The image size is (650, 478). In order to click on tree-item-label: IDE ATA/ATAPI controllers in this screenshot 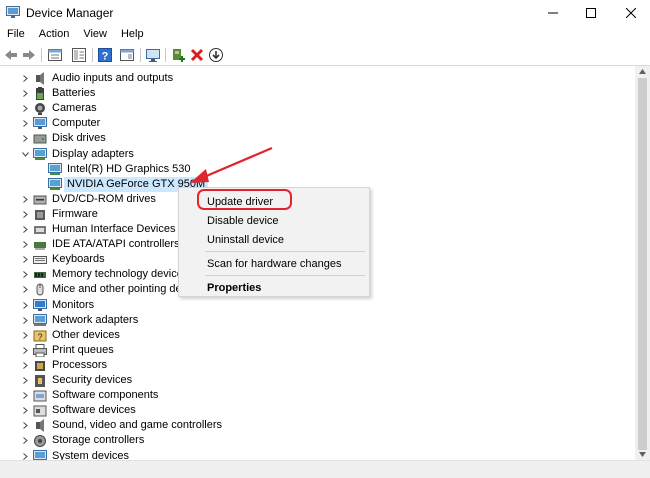, I will do `click(116, 244)`.